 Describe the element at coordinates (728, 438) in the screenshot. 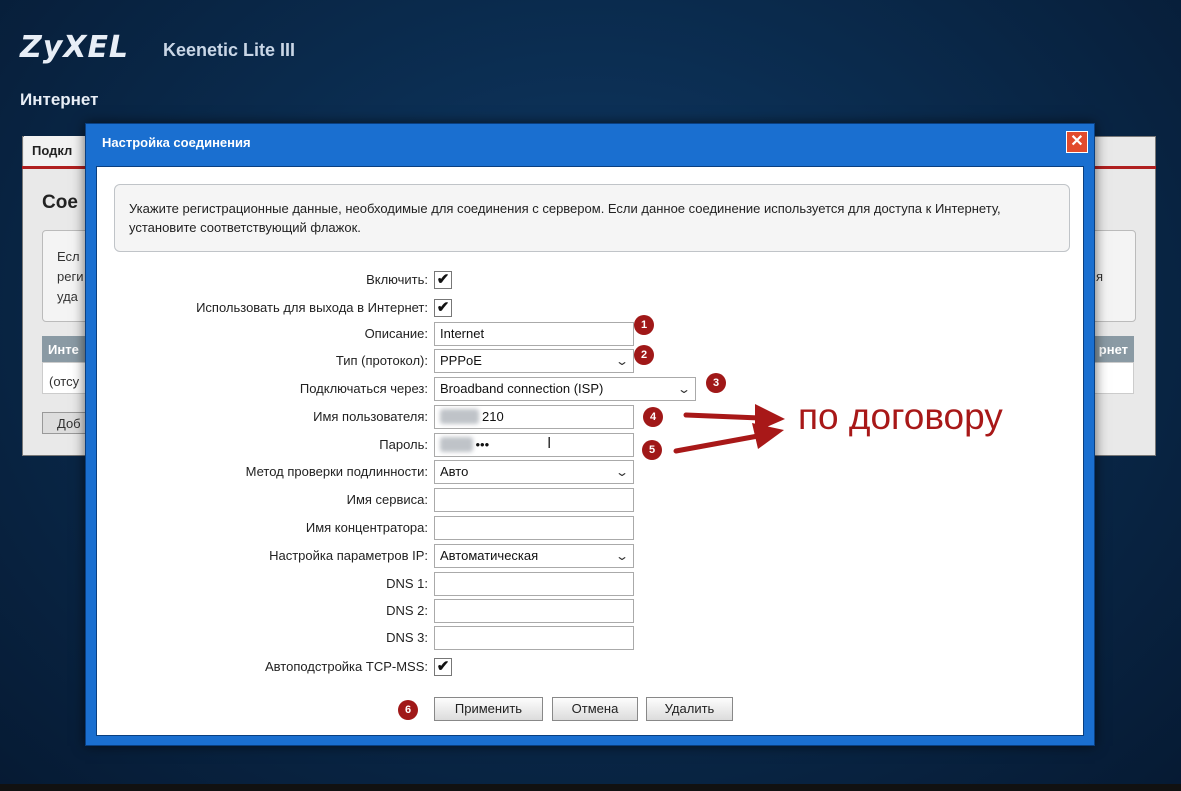

I see `arrow-to-note-icon` at that location.